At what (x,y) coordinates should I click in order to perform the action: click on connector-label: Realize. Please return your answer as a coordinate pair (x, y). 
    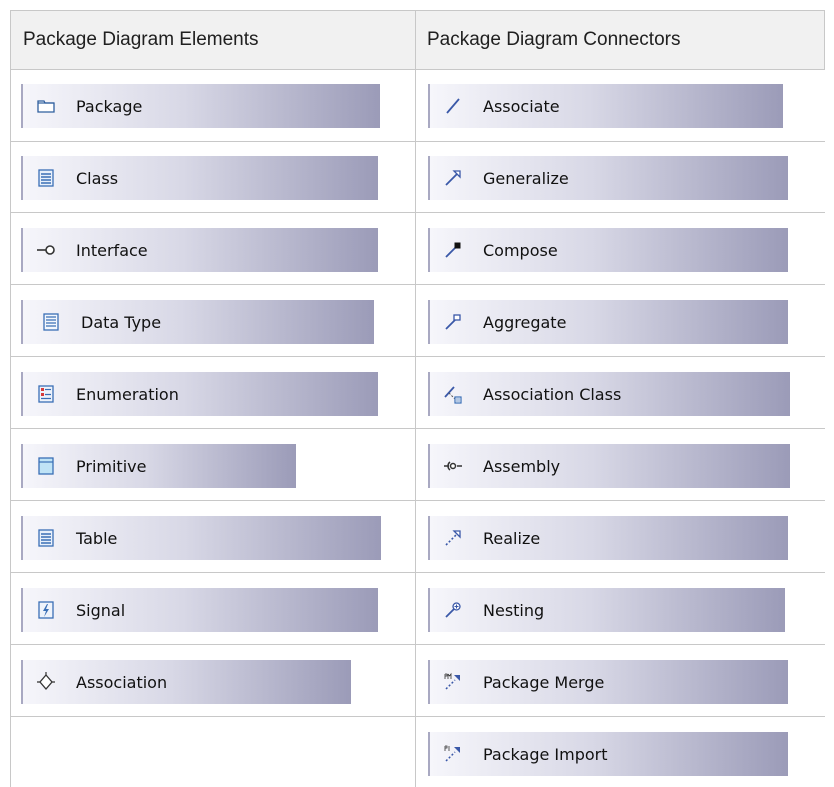
    Looking at the image, I should click on (512, 538).